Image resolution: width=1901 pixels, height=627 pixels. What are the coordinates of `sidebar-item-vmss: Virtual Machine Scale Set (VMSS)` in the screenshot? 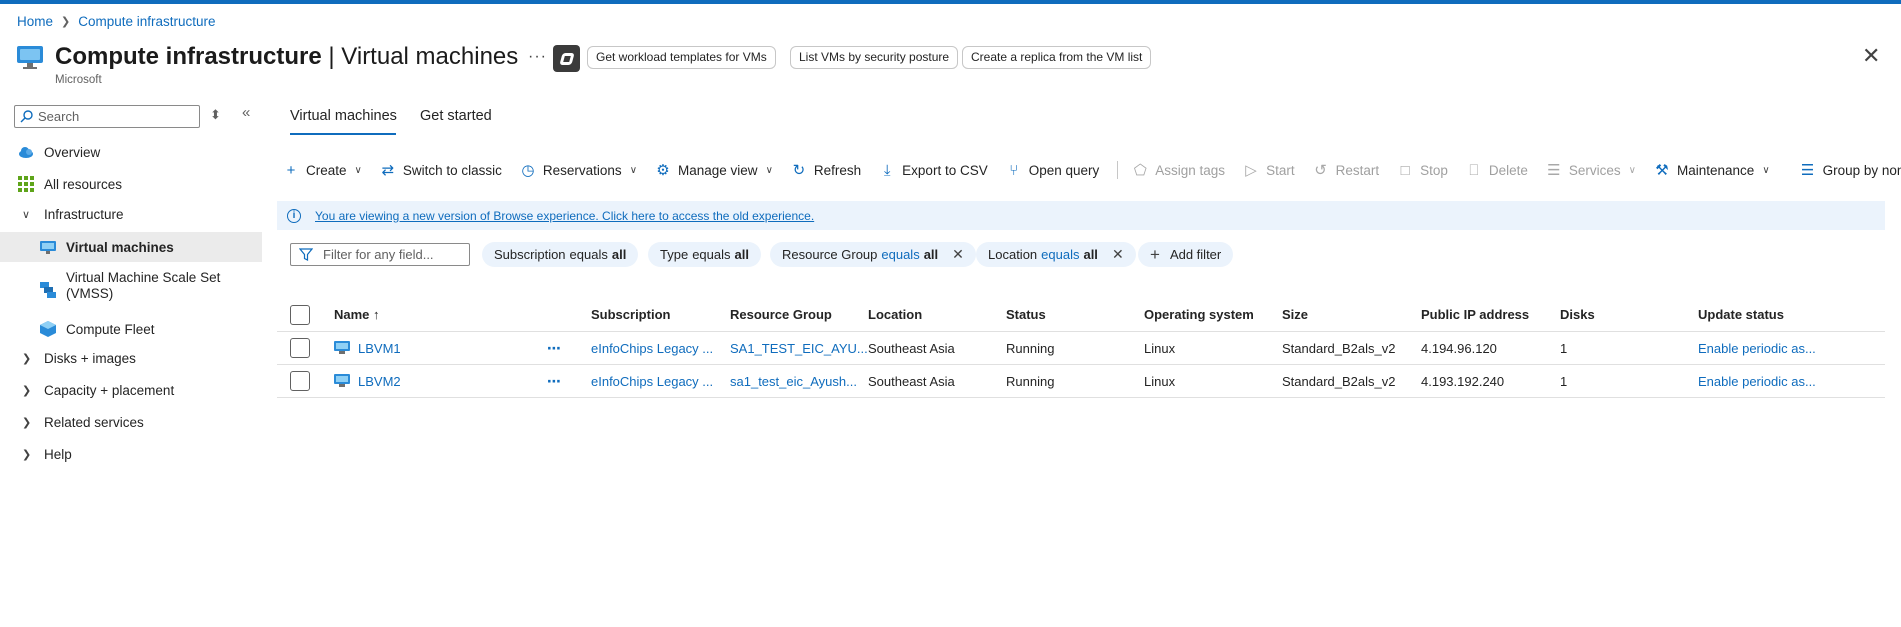 It's located at (131, 290).